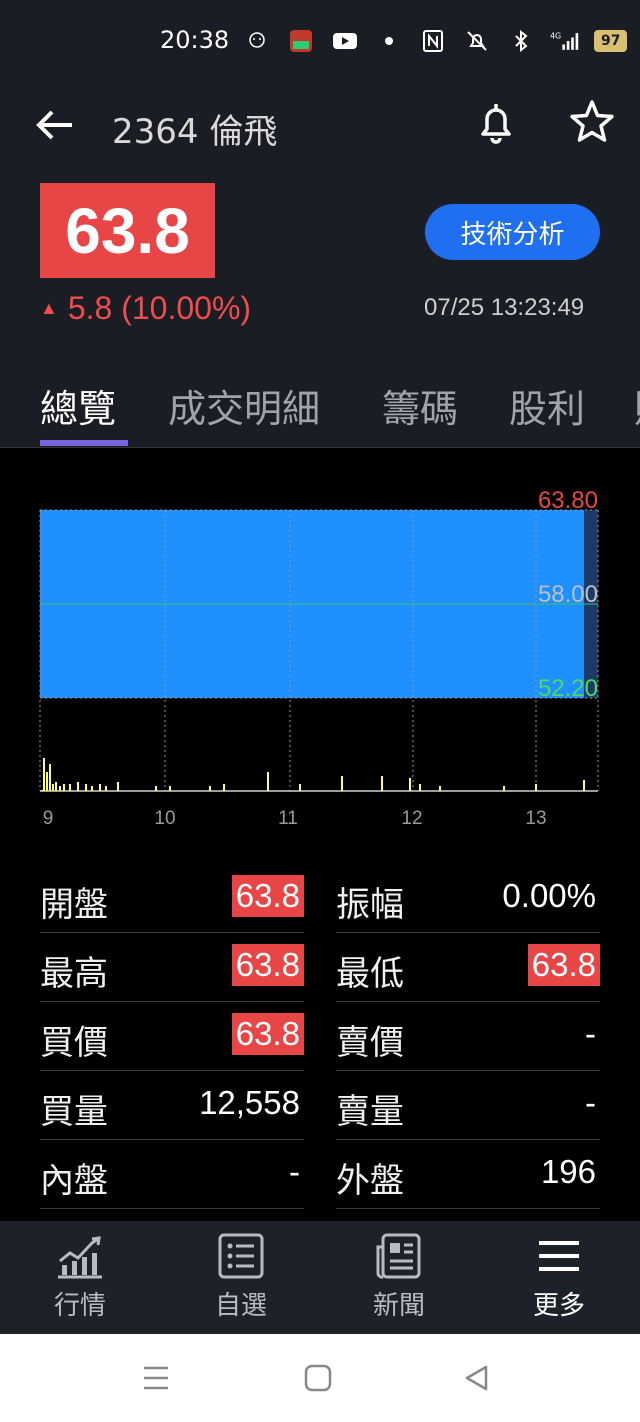  Describe the element at coordinates (244, 405) in the screenshot. I see `tab-trade-details: 成交明細` at that location.